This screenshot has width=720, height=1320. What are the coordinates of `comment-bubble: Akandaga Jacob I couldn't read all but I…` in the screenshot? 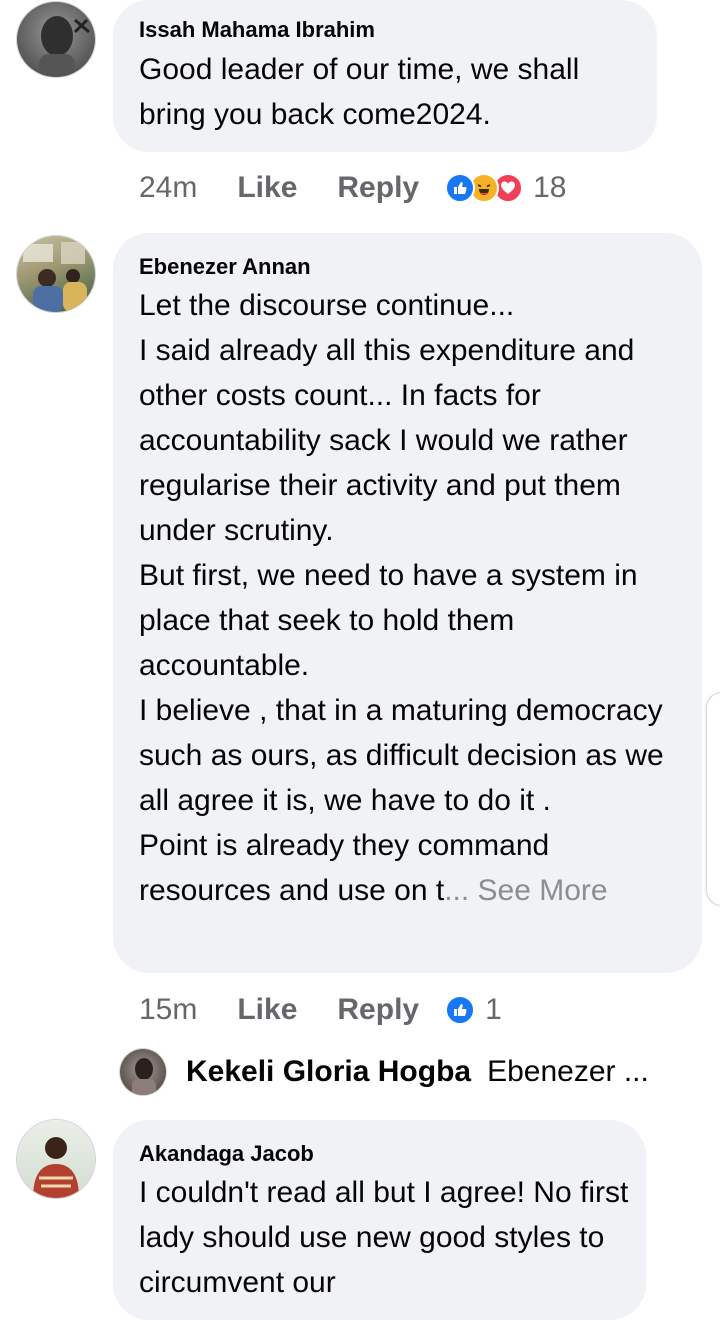 It's located at (379, 1220).